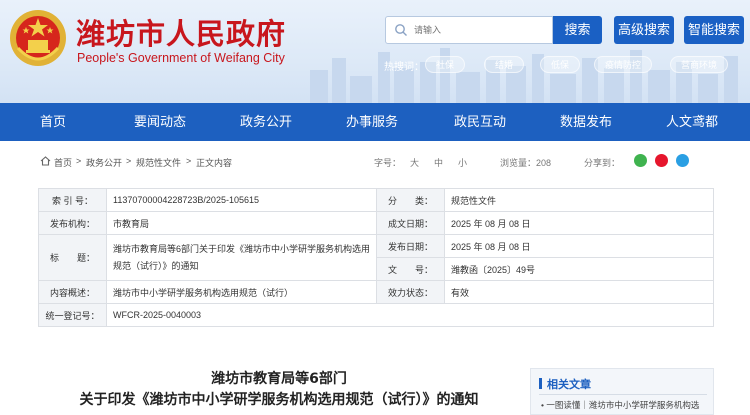  I want to click on nav-item-services: 办事服务, so click(372, 122).